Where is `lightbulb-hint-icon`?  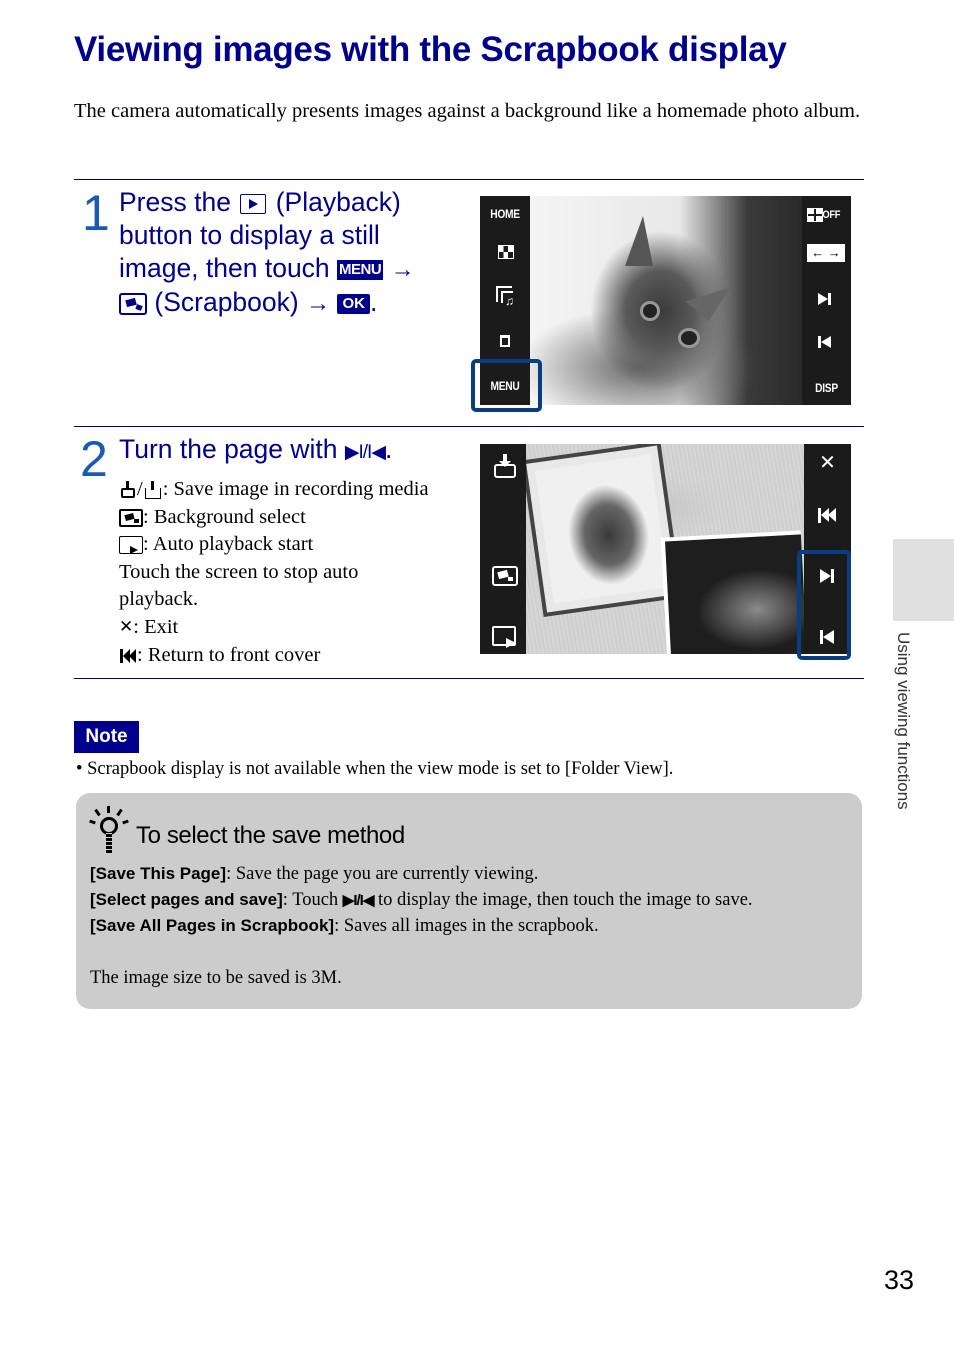 lightbulb-hint-icon is located at coordinates (110, 831).